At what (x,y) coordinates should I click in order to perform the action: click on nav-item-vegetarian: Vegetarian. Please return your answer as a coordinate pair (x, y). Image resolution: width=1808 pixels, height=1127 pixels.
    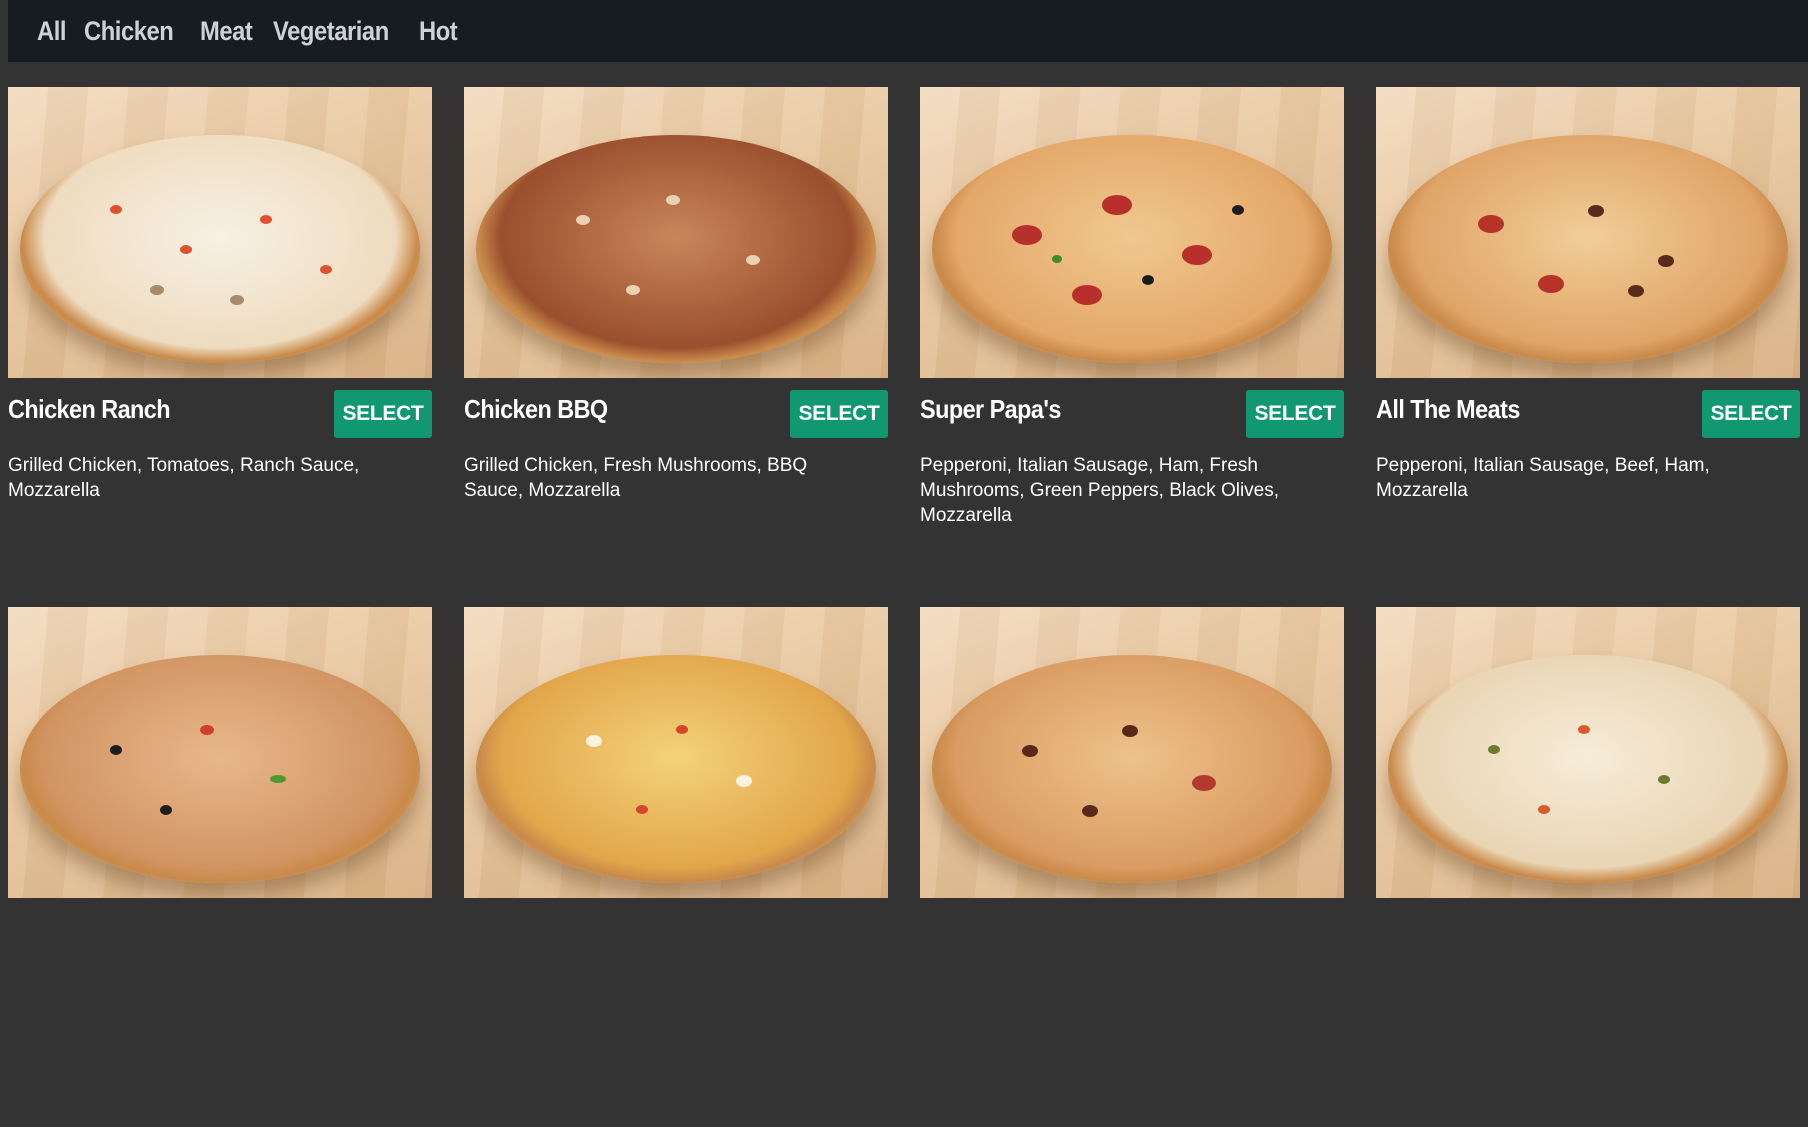
    Looking at the image, I should click on (331, 31).